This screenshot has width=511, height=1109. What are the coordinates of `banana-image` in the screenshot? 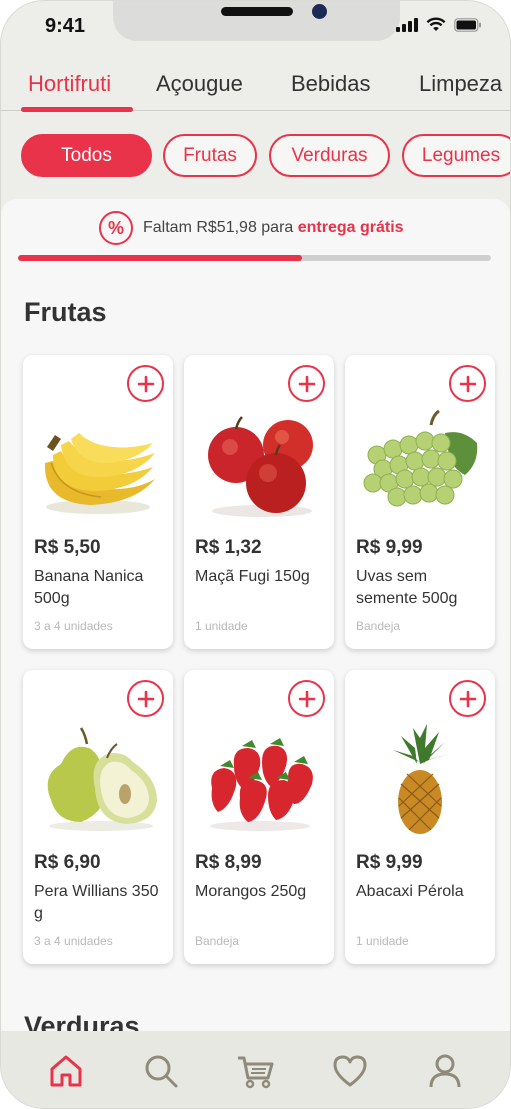 It's located at (99, 473).